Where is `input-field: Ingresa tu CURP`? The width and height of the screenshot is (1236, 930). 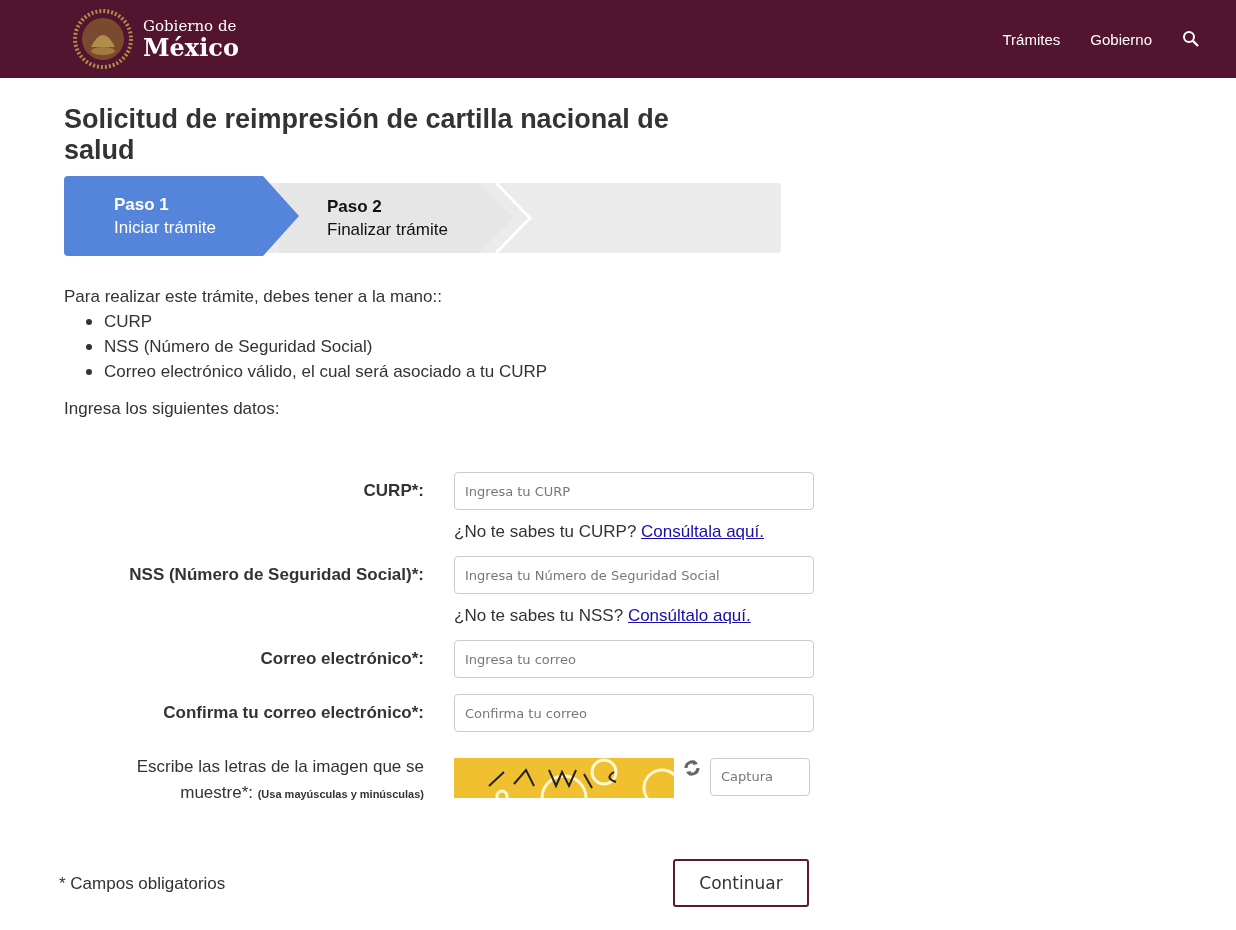
input-field: Ingresa tu CURP is located at coordinates (634, 491).